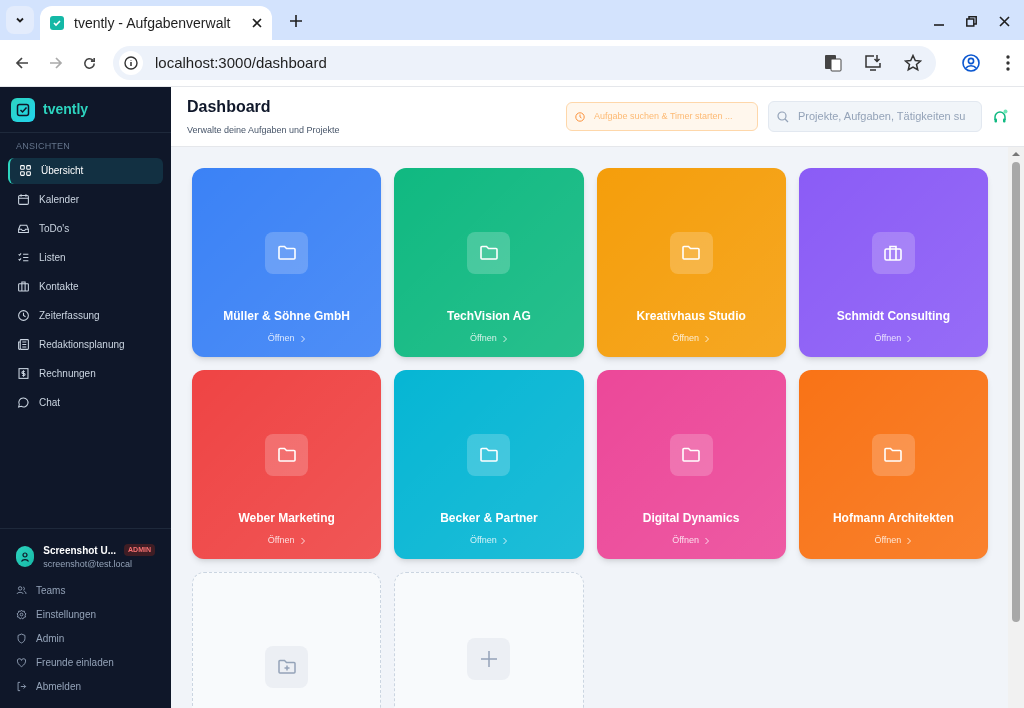 This screenshot has height=708, width=1024. I want to click on scrollbar, so click(1016, 427).